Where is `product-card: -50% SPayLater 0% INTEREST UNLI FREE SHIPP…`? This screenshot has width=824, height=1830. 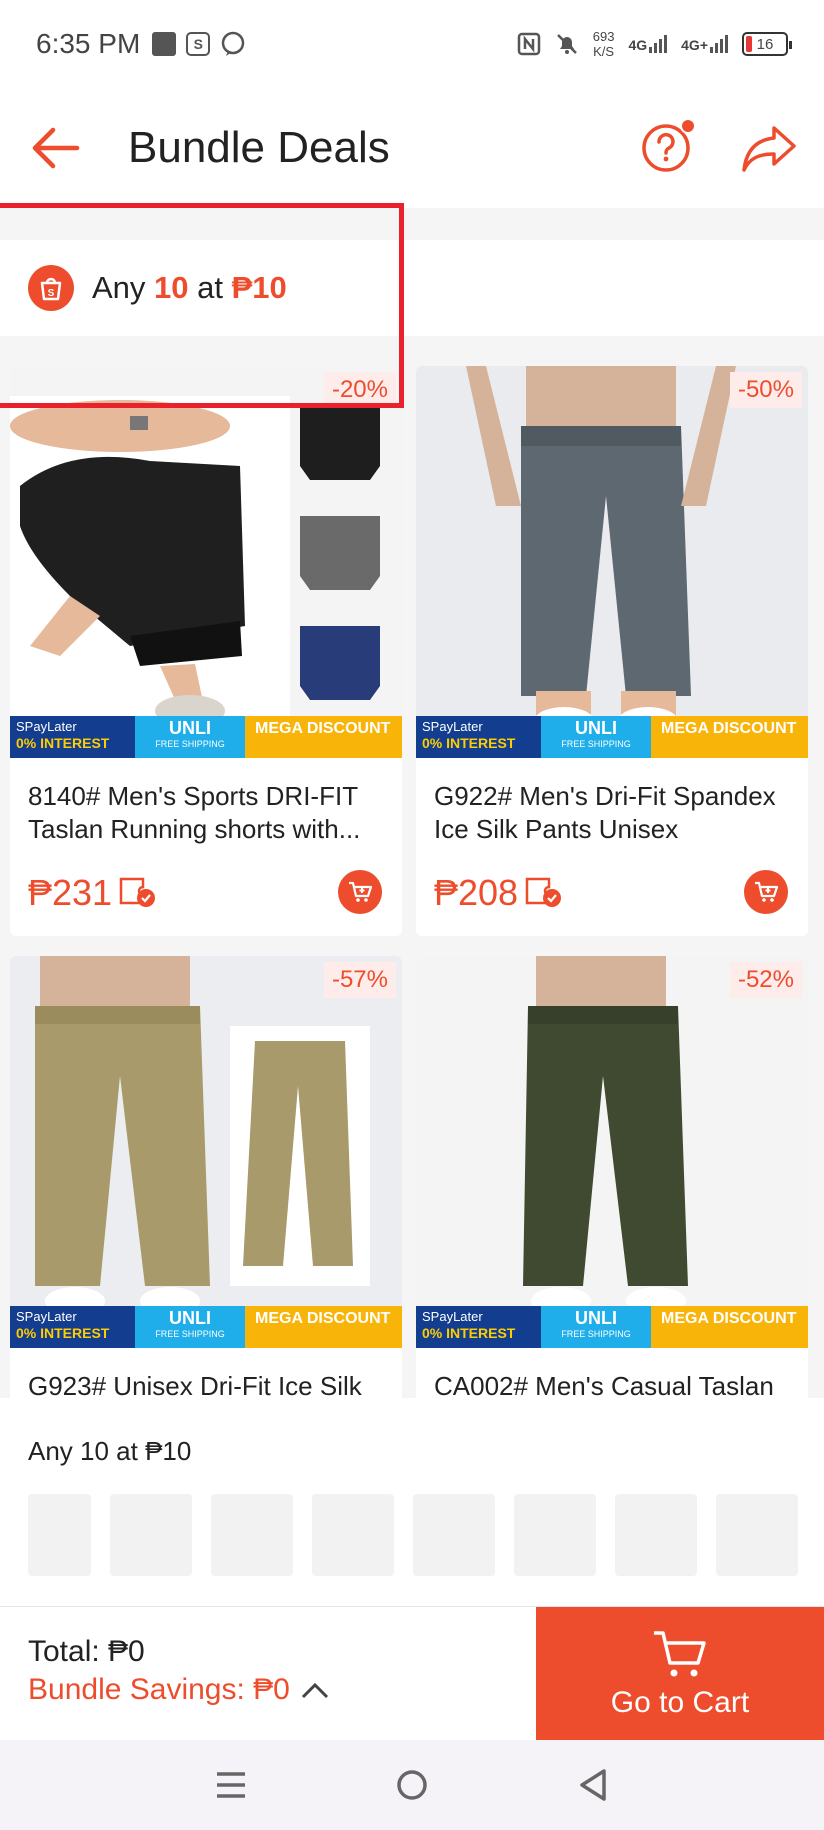 product-card: -50% SPayLater 0% INTEREST UNLI FREE SHIPP… is located at coordinates (612, 651).